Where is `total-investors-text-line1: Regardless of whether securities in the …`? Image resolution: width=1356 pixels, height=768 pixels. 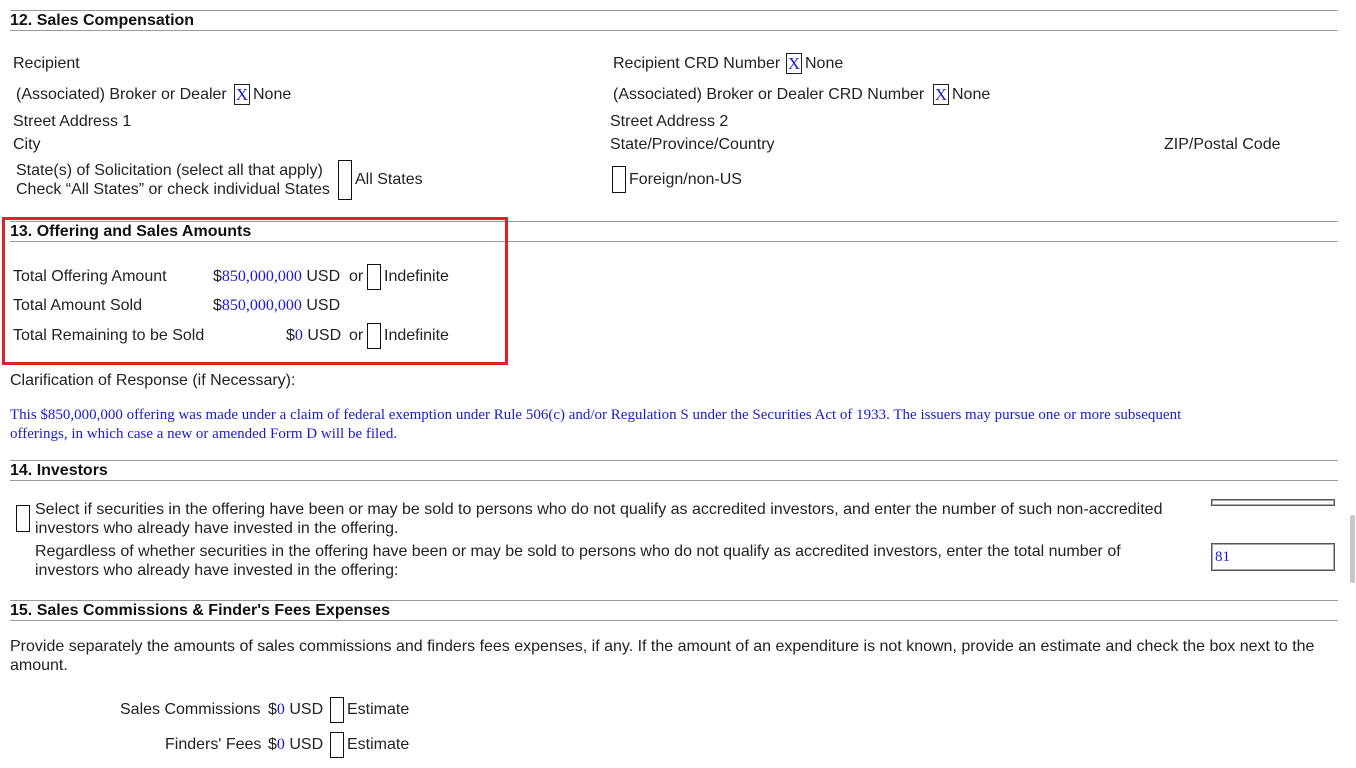 total-investors-text-line1: Regardless of whether securities in the … is located at coordinates (578, 551).